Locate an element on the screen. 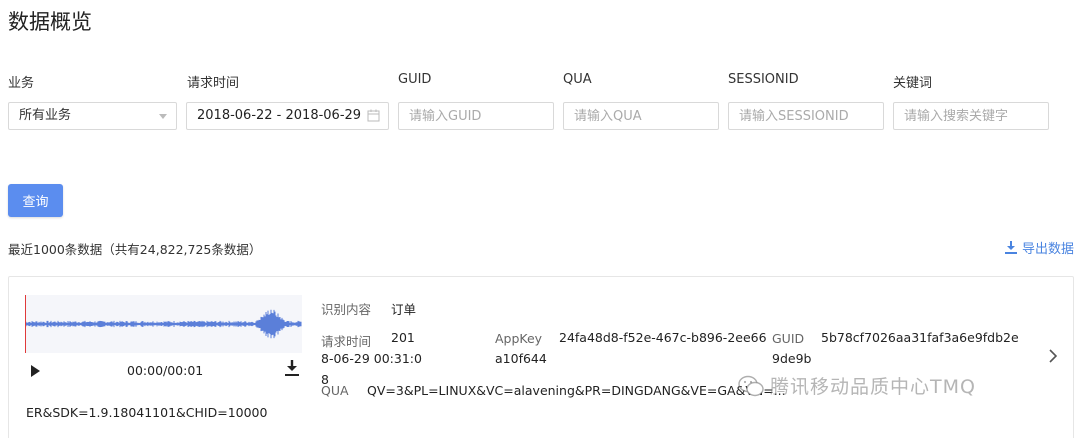  recognized-content-value: 订单 is located at coordinates (404, 309).